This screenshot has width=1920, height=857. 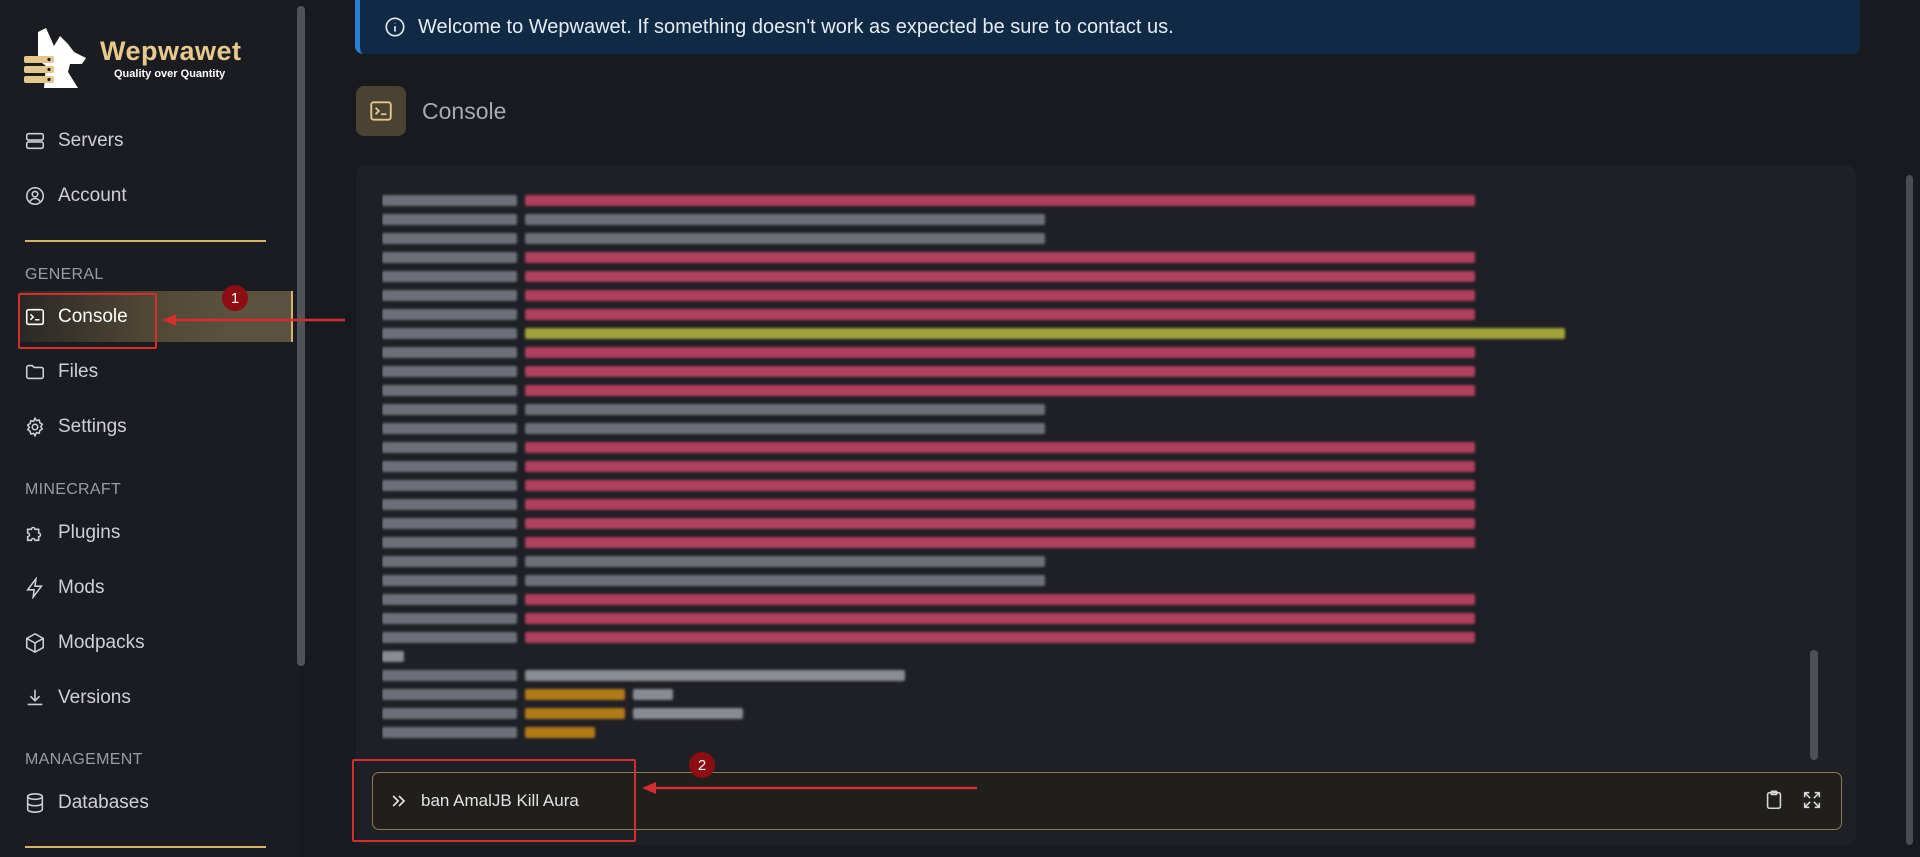 What do you see at coordinates (155, 533) in the screenshot?
I see `sidebar-item-plugins: Plugins` at bounding box center [155, 533].